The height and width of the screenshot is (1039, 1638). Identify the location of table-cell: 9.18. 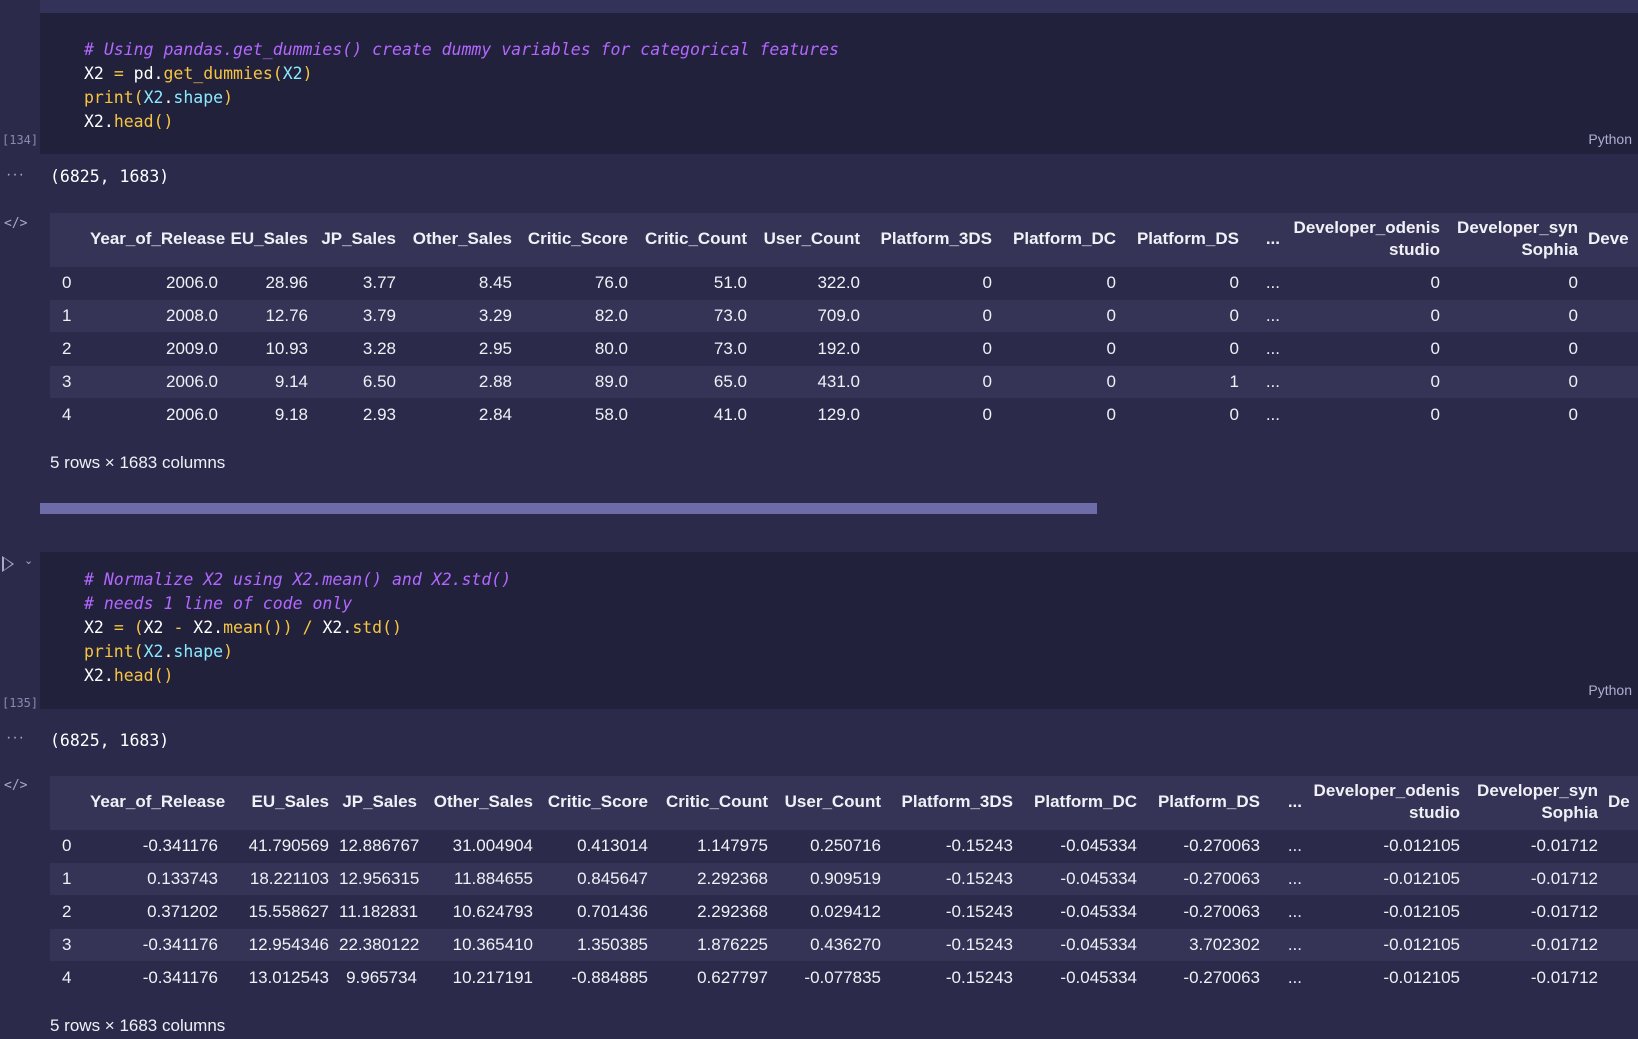
(291, 414).